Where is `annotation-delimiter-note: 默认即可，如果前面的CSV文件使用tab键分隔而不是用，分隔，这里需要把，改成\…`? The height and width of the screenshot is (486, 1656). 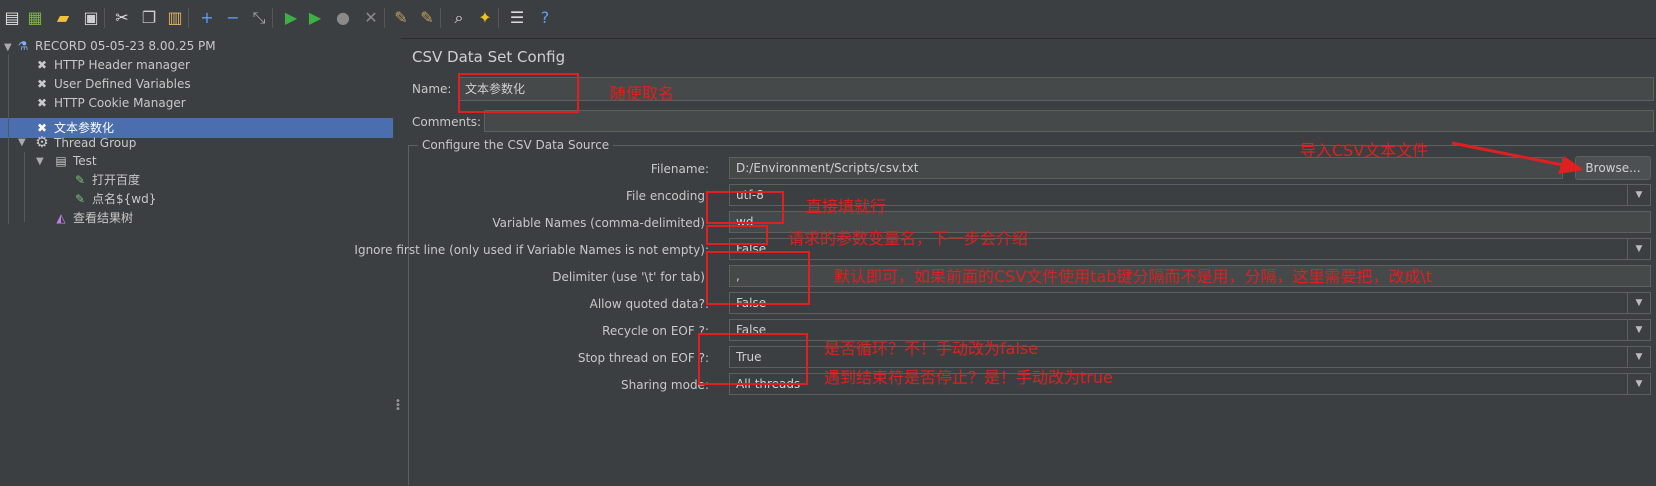 annotation-delimiter-note: 默认即可，如果前面的CSV文件使用tab键分隔而不是用，分隔，这里需要把，改成\… is located at coordinates (1133, 276).